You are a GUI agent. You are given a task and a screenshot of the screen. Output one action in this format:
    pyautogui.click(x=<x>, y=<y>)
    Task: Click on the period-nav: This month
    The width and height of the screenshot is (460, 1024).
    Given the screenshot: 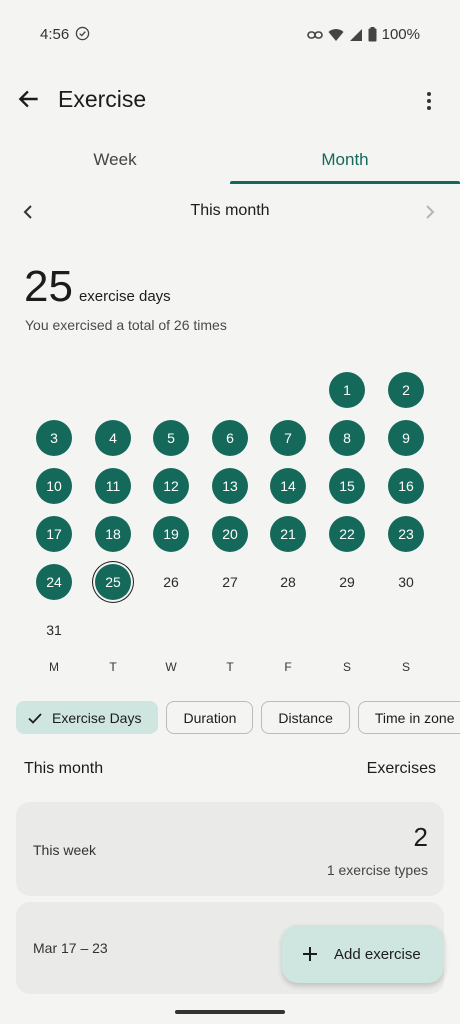 What is the action you would take?
    pyautogui.click(x=230, y=212)
    